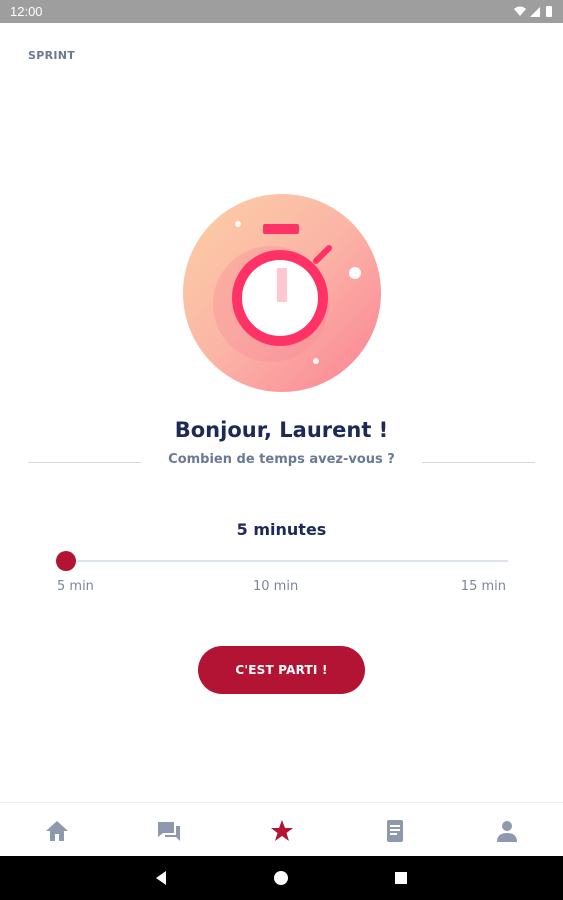 This screenshot has height=900, width=563. I want to click on slider-min-label: 5 min, so click(75, 586).